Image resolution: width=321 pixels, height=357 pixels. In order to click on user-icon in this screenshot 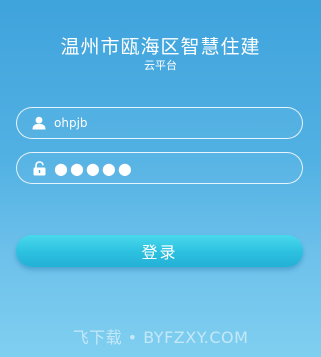, I will do `click(39, 123)`.